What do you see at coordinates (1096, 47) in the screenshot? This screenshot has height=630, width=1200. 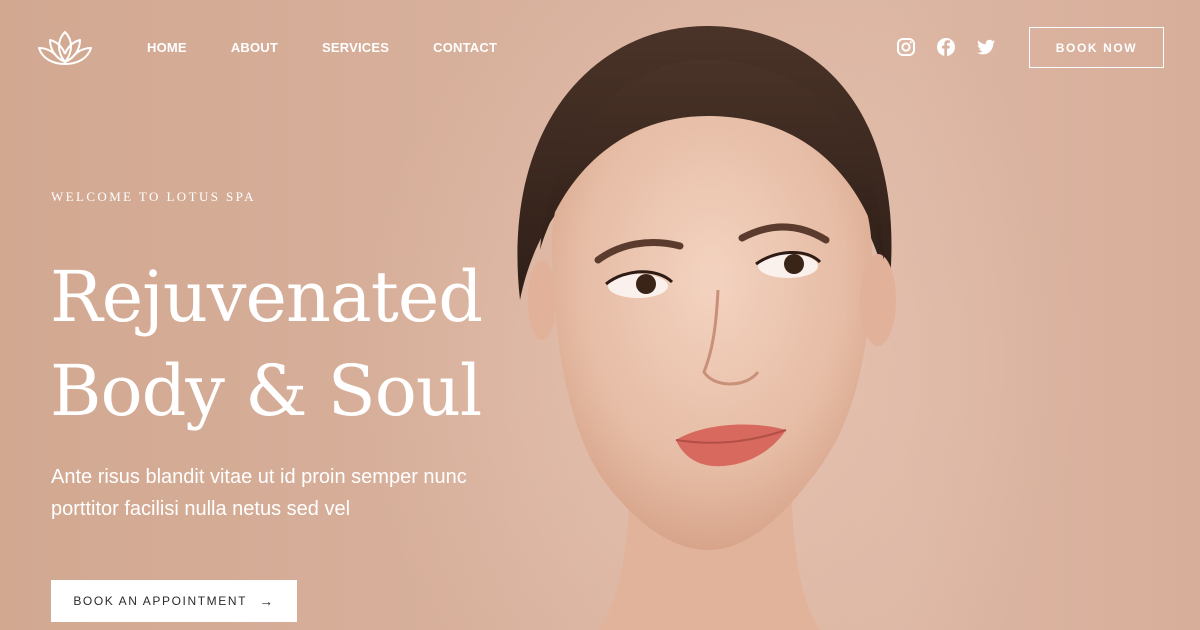 I see `book-now-button: BOOK NOW` at bounding box center [1096, 47].